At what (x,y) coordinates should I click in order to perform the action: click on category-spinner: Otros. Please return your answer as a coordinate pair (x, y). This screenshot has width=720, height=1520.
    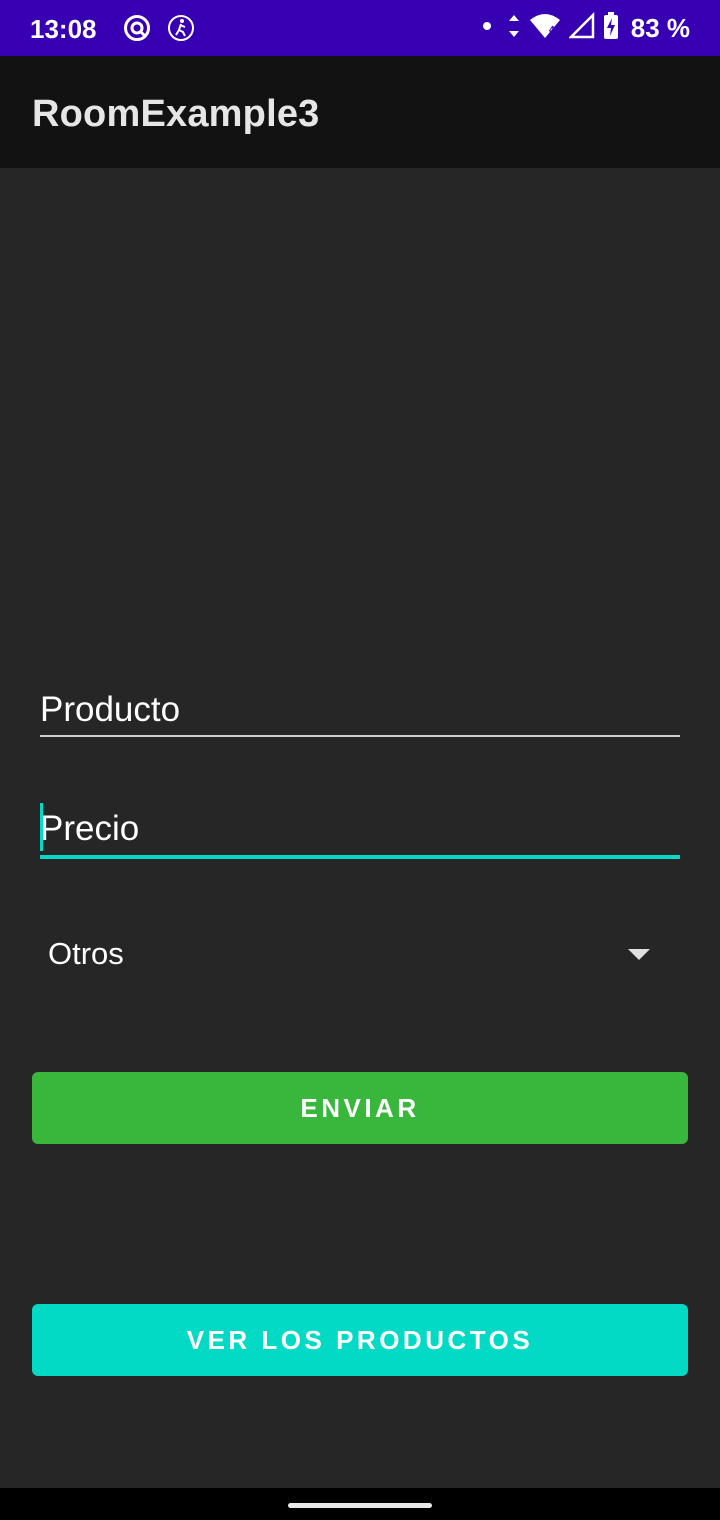
    Looking at the image, I should click on (360, 954).